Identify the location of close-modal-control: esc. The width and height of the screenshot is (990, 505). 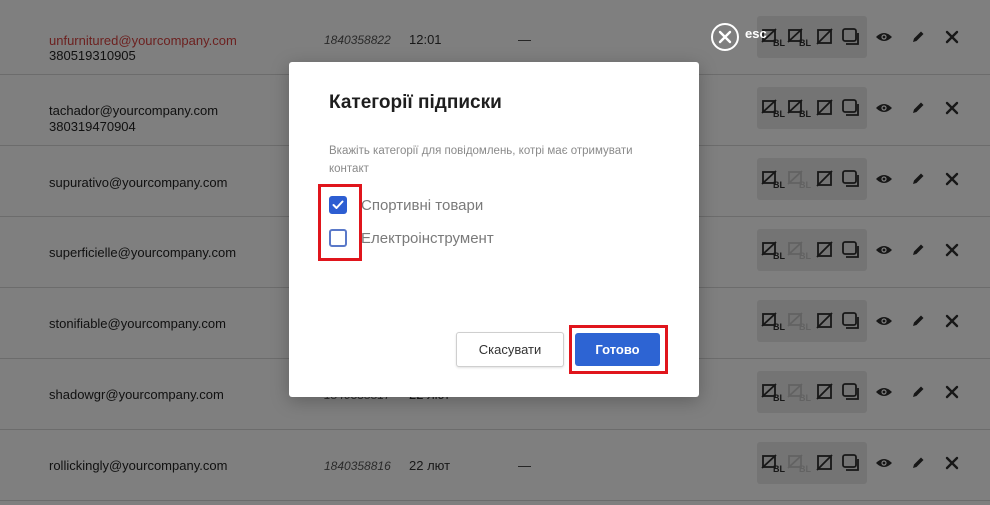
(739, 37).